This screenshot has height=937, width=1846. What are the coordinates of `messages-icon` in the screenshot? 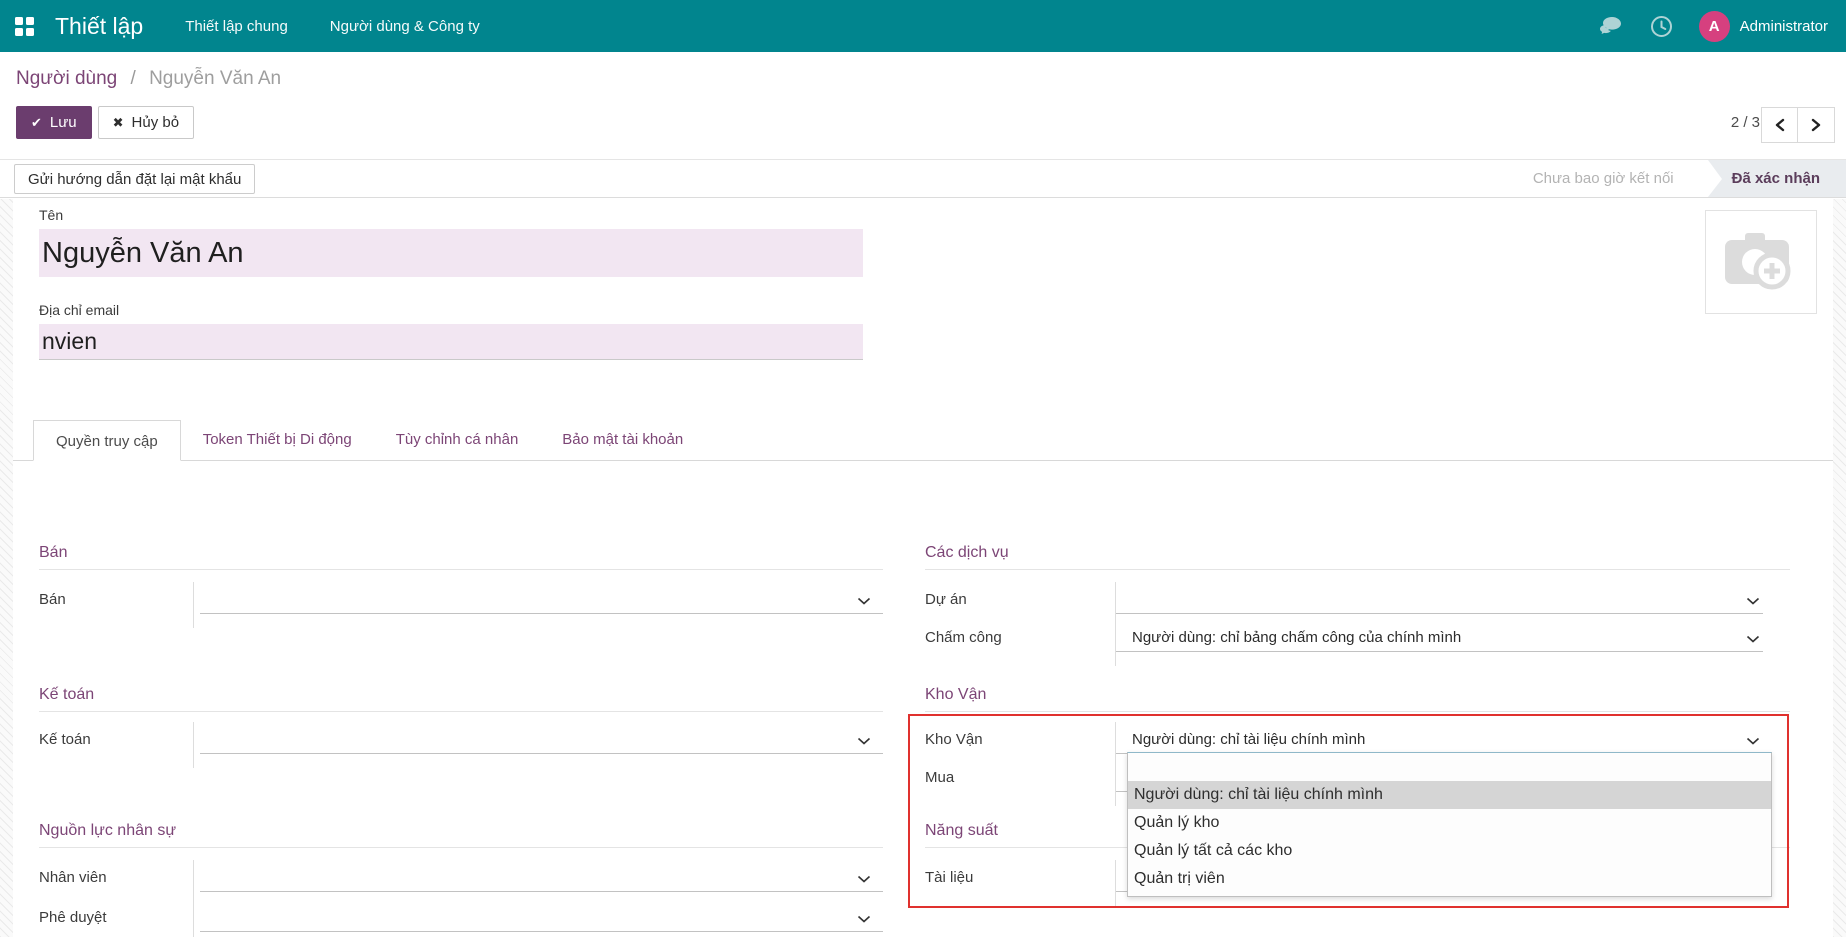 It's located at (1610, 26).